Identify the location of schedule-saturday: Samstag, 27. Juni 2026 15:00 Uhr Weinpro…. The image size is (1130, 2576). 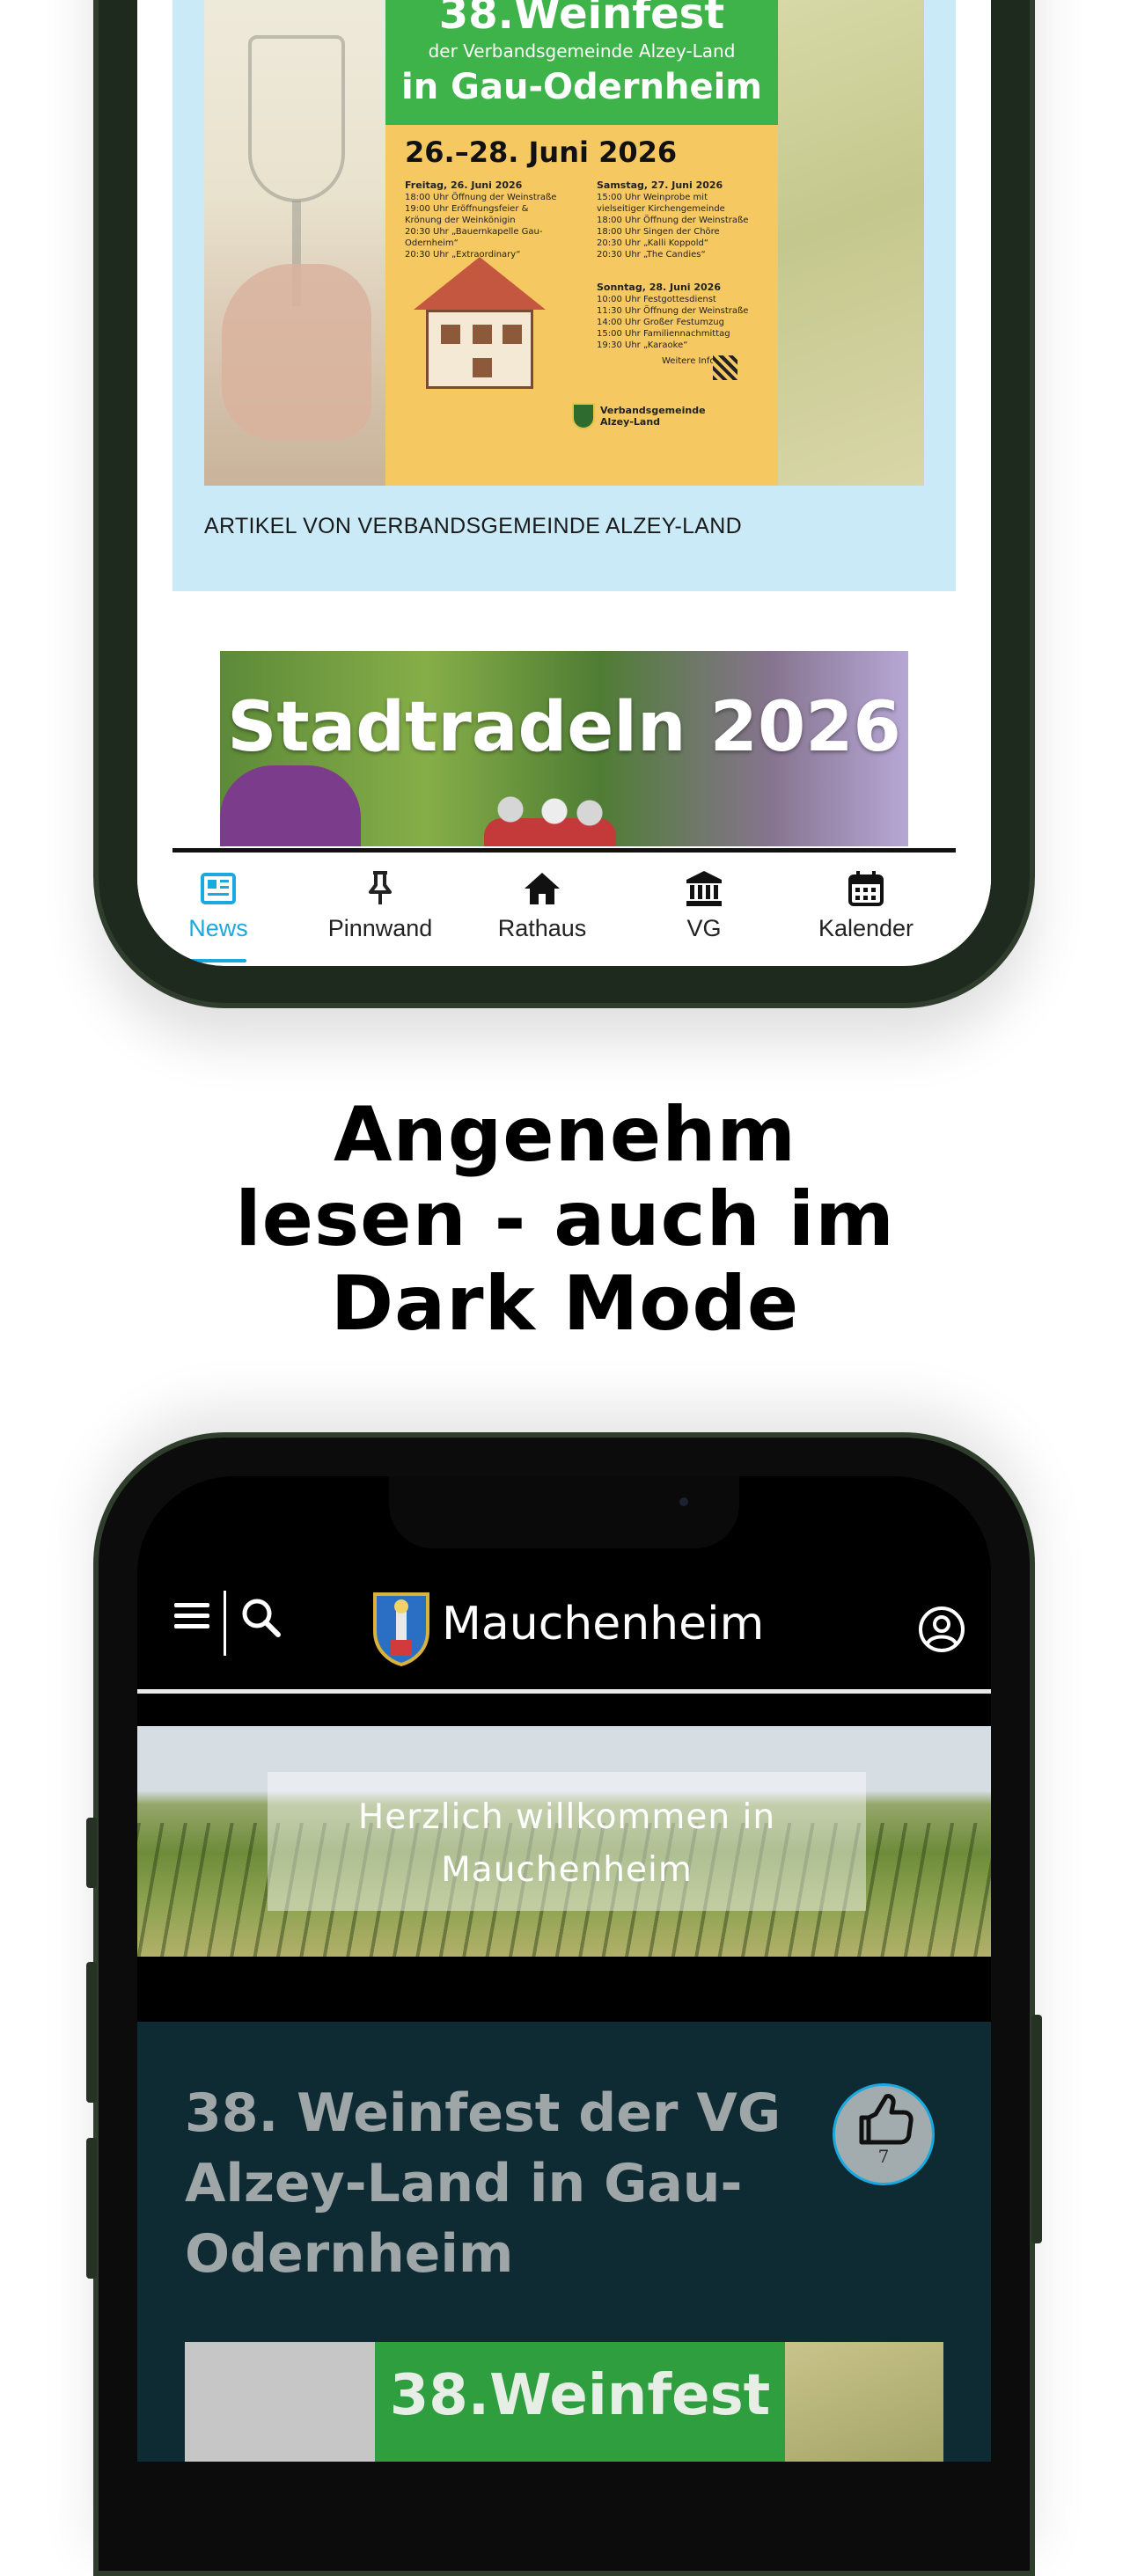
(673, 219).